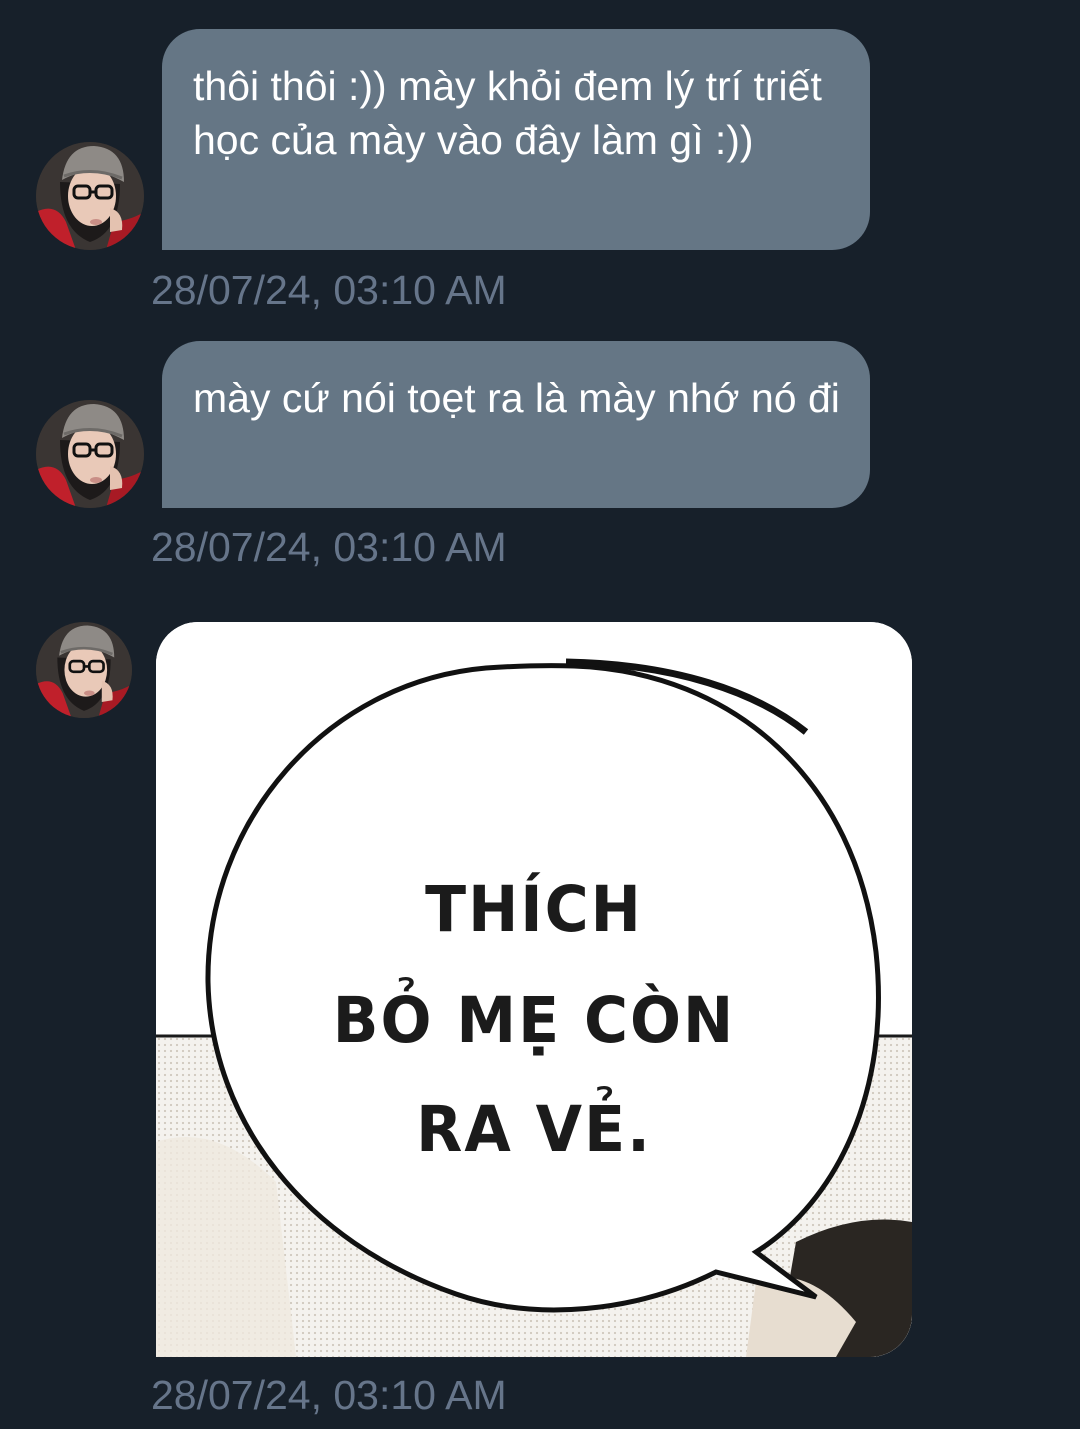 Image resolution: width=1080 pixels, height=1429 pixels. I want to click on message-bubble: mày cứ nói toẹt ra là mày nhớ nó đi, so click(516, 424).